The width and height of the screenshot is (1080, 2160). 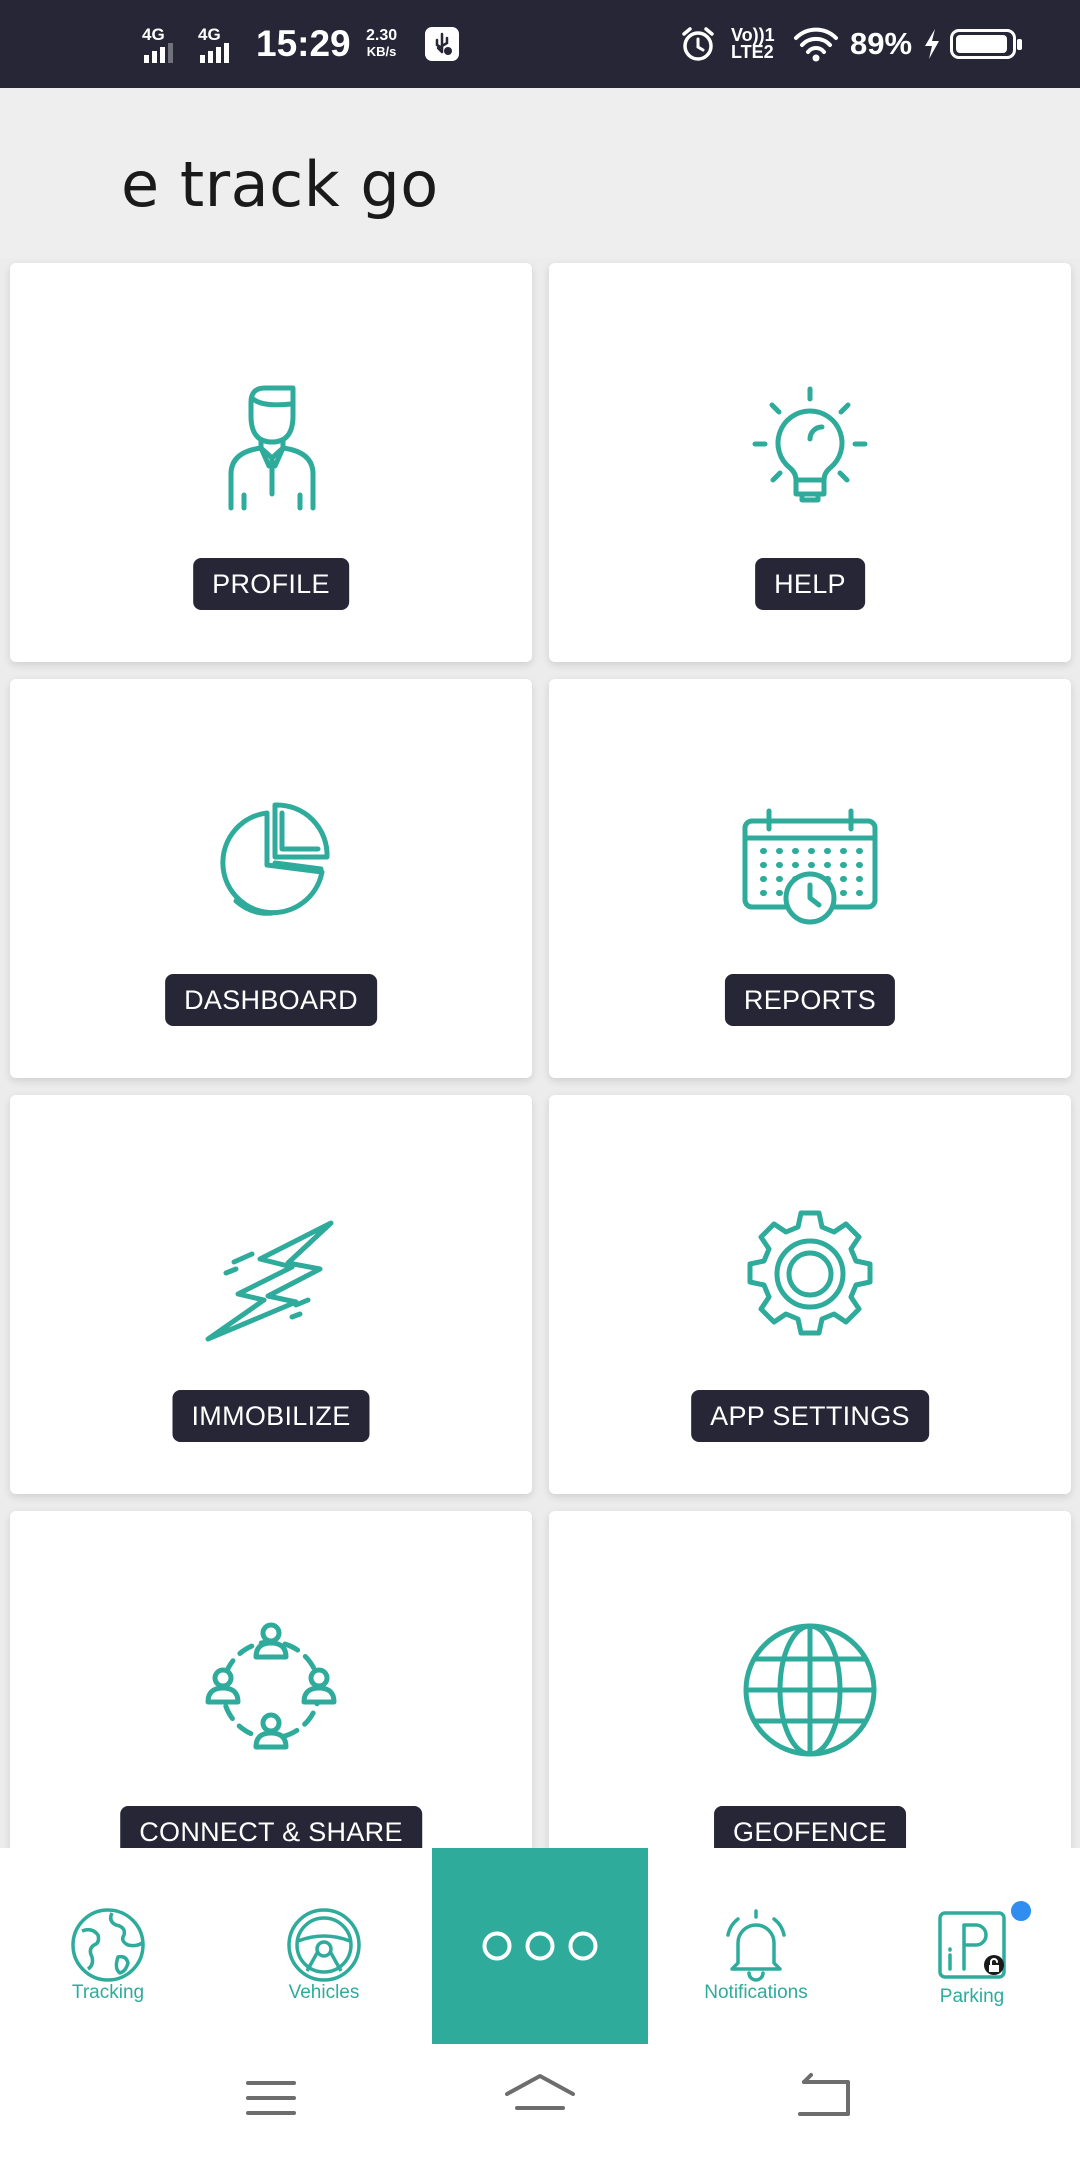 I want to click on tile-profile-label: PROFILE, so click(x=271, y=584).